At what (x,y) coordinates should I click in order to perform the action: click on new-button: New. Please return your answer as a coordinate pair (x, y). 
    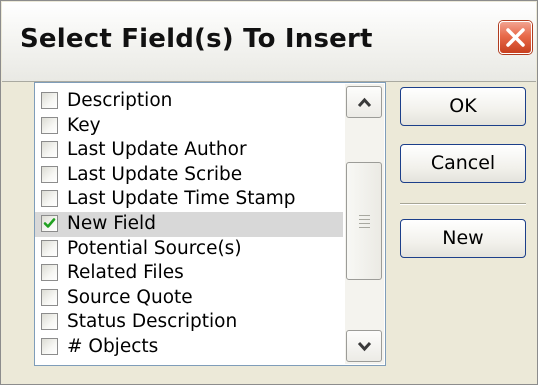
    Looking at the image, I should click on (463, 238).